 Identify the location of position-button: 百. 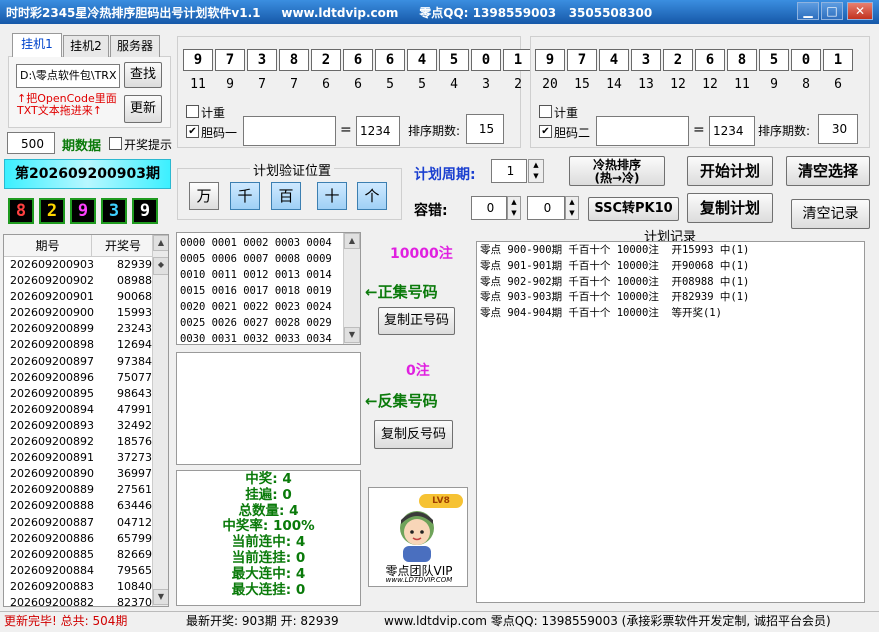
(286, 196).